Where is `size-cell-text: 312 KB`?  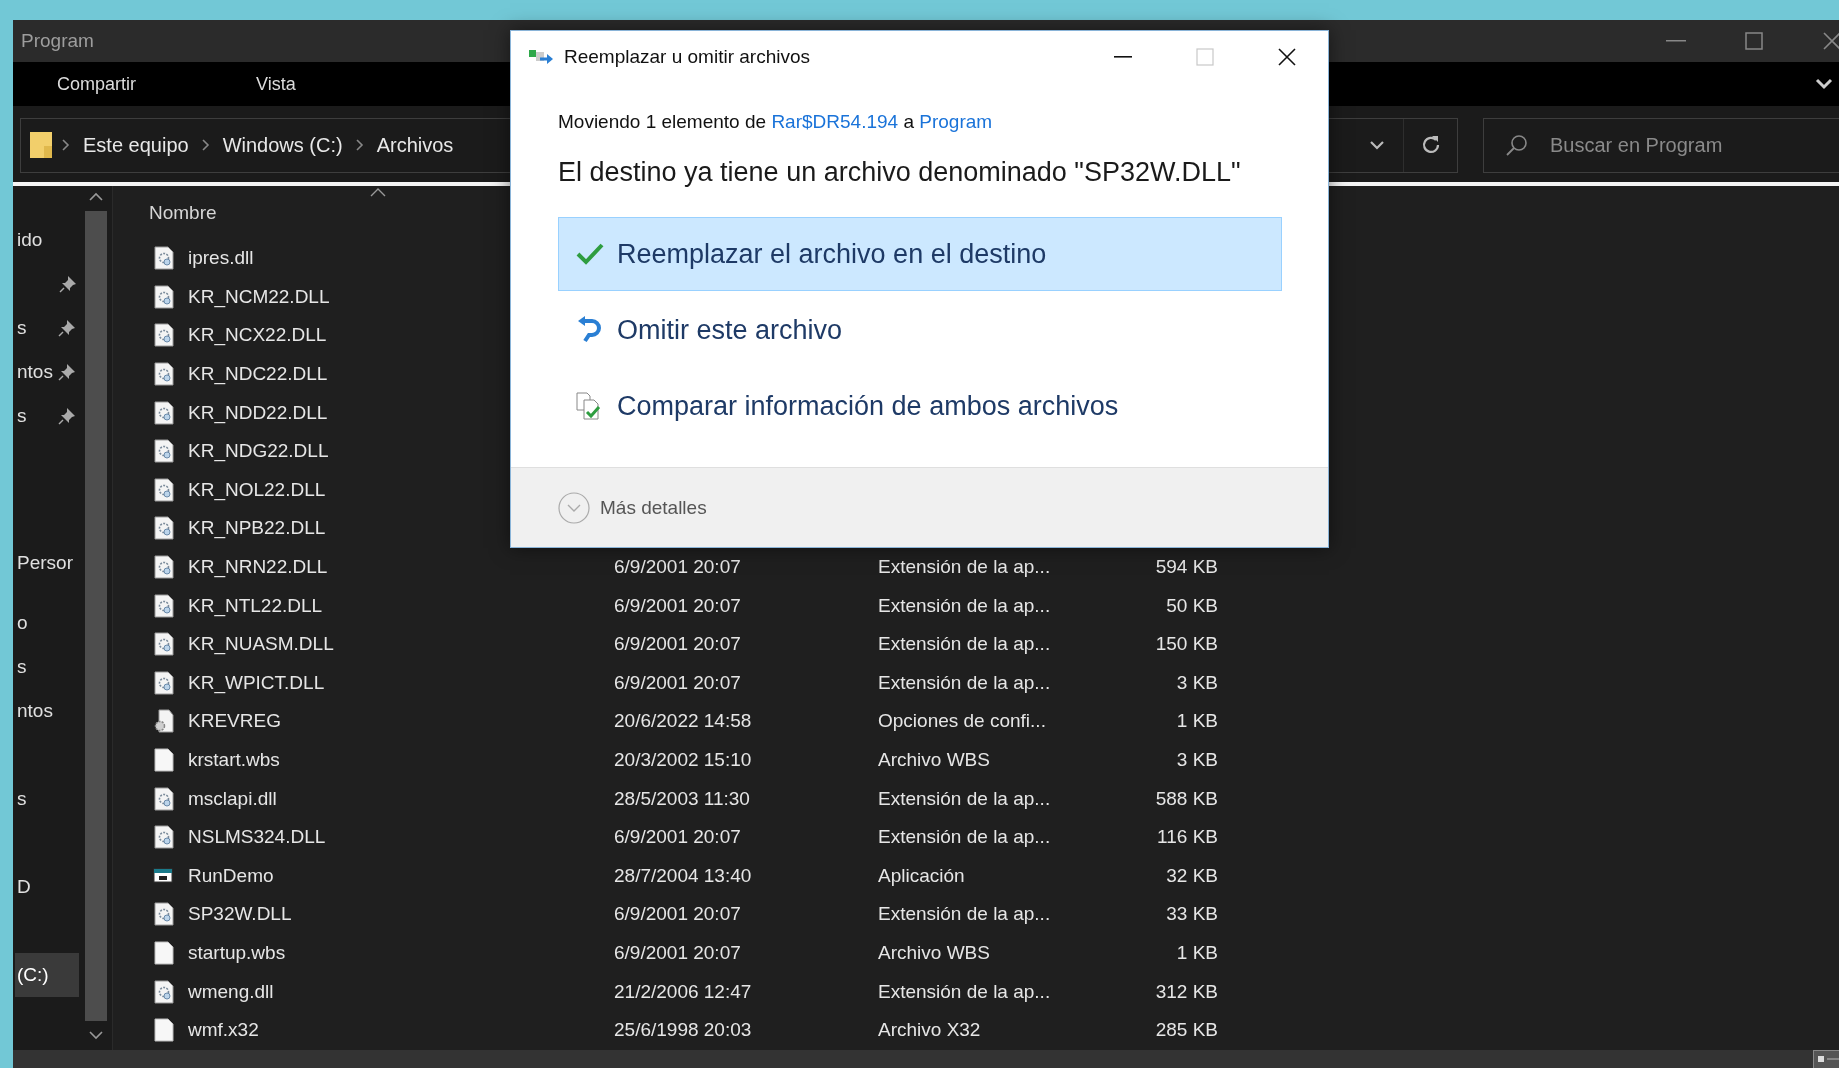
size-cell-text: 312 KB is located at coordinates (1186, 991).